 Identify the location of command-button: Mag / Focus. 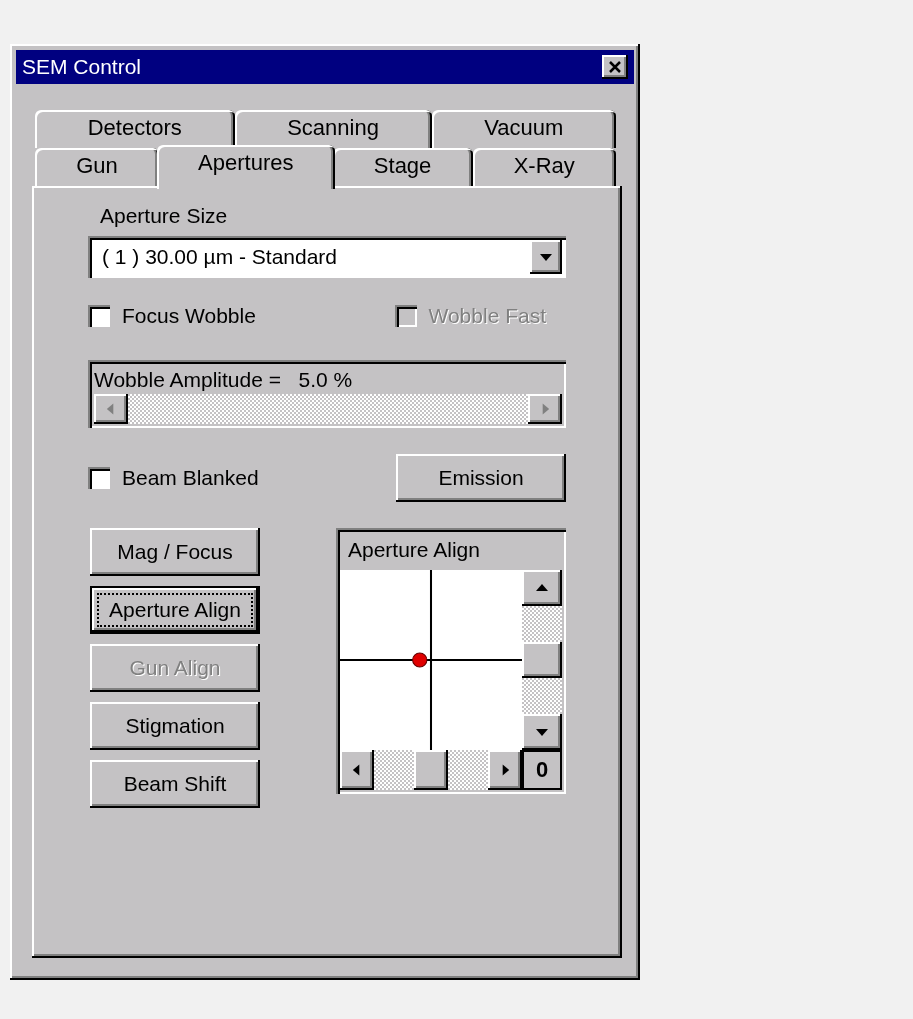
(175, 552).